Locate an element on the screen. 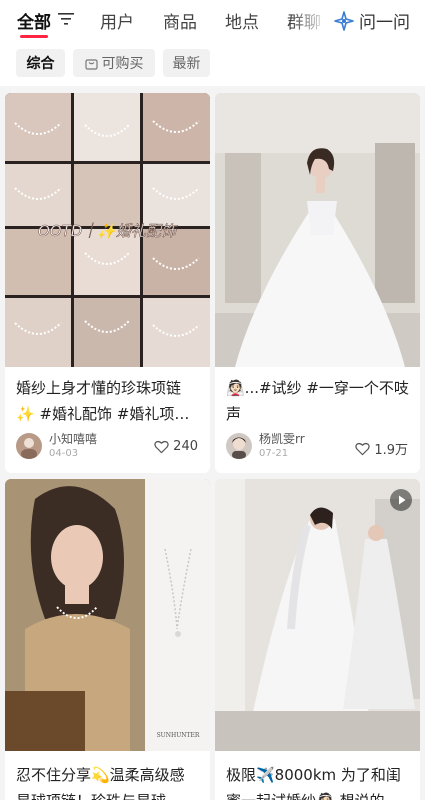  post-title-line: 婚纱上身才懂的珍珠项链 is located at coordinates (99, 388).